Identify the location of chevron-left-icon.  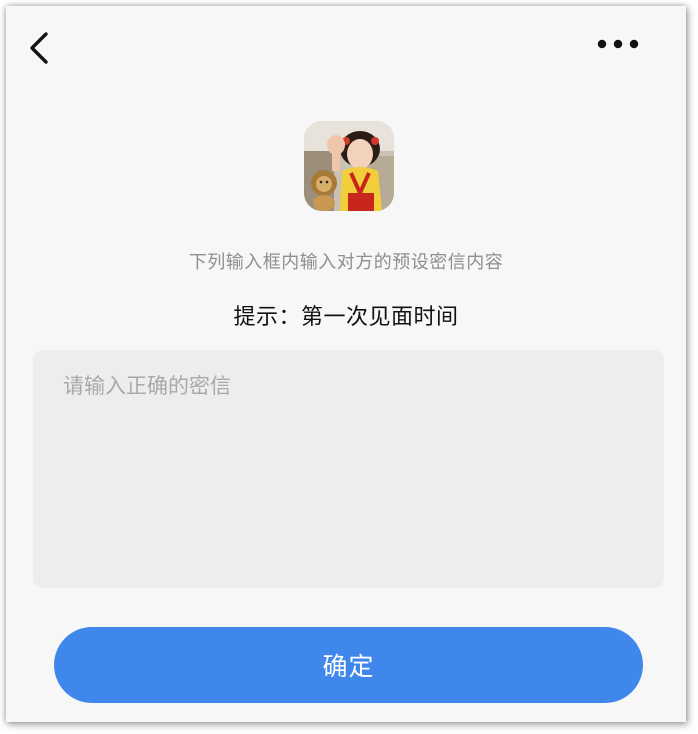
(39, 48).